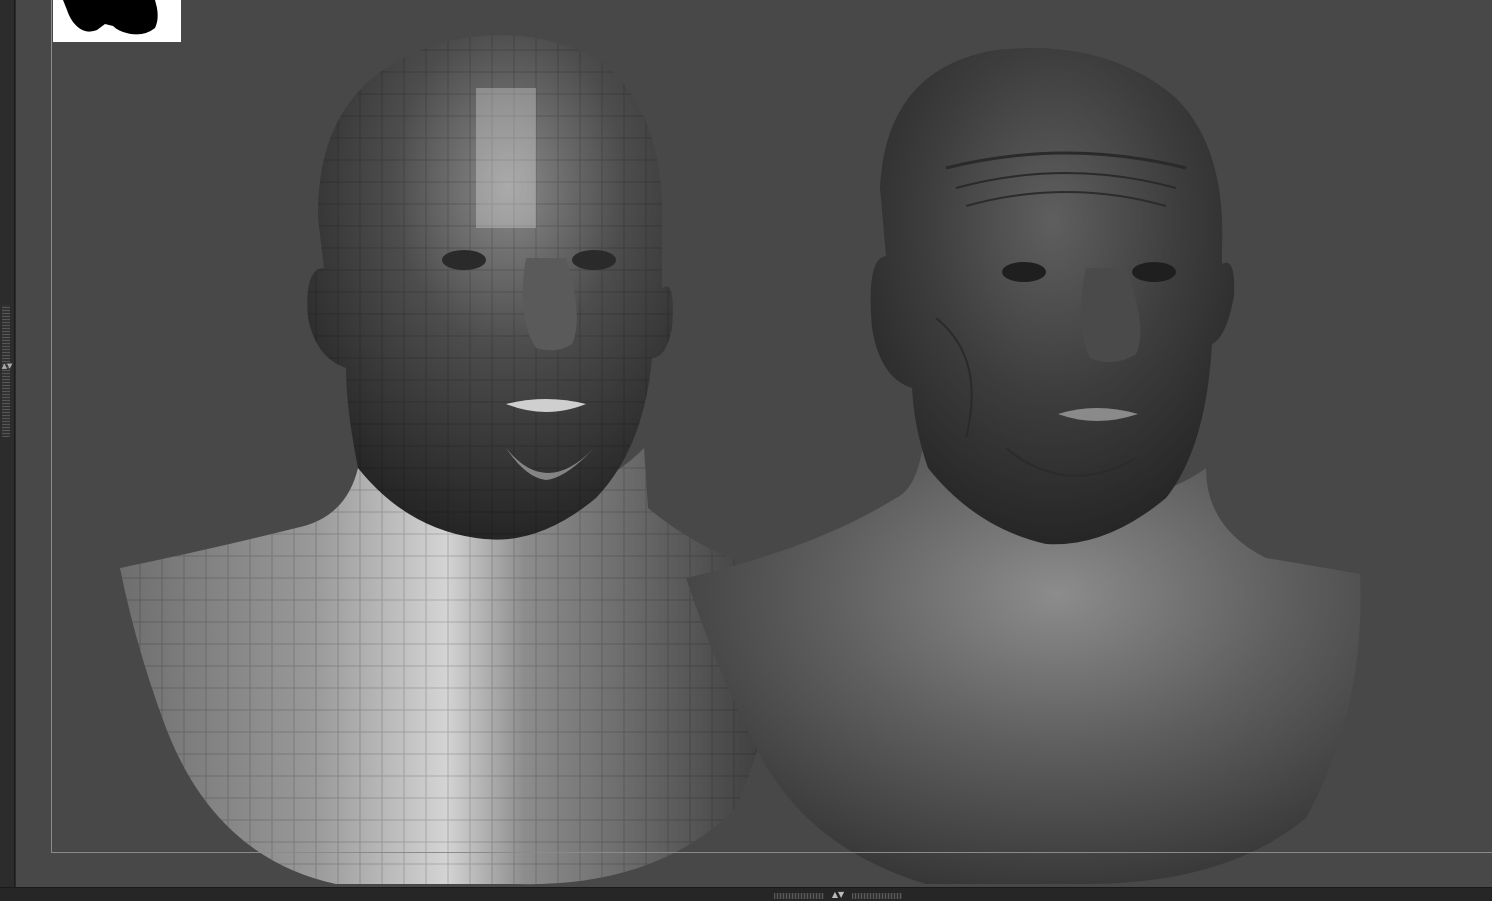  Describe the element at coordinates (7, 371) in the screenshot. I see `left-tray-toggle-icon: ▲▼` at that location.